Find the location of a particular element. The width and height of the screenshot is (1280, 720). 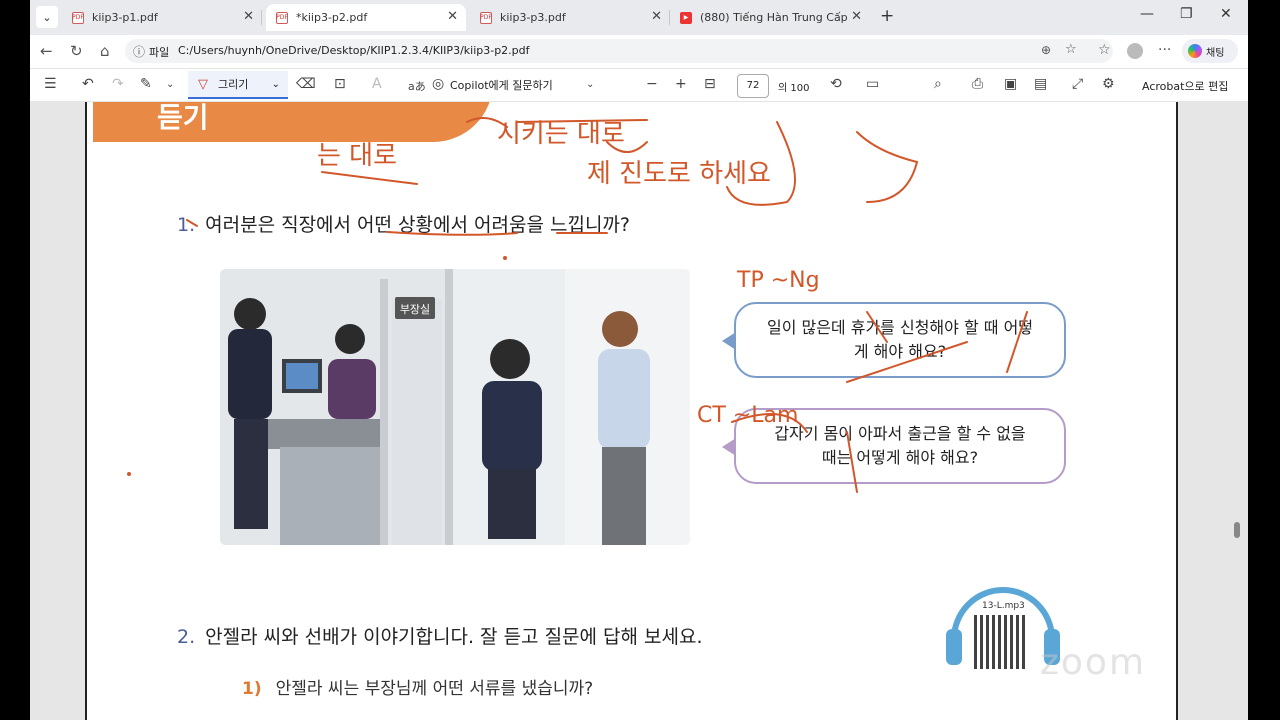

info-icon: ⓘ is located at coordinates (139, 51).